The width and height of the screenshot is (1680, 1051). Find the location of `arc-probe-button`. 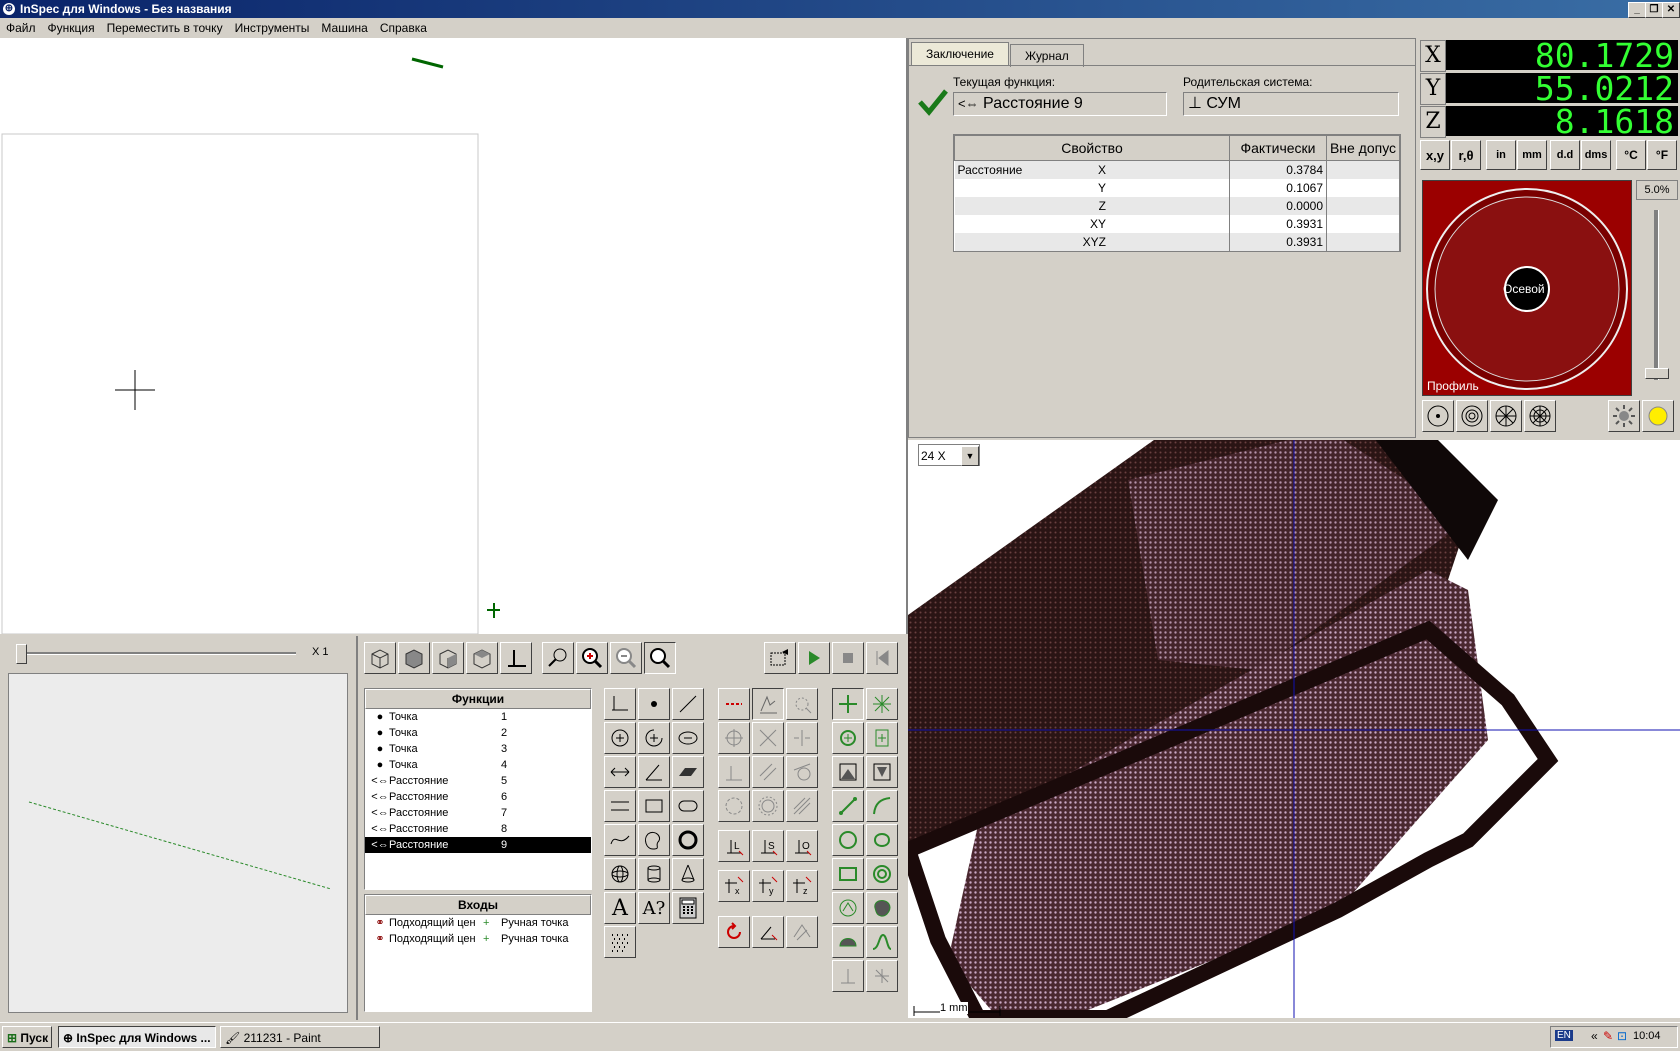

arc-probe-button is located at coordinates (882, 806).